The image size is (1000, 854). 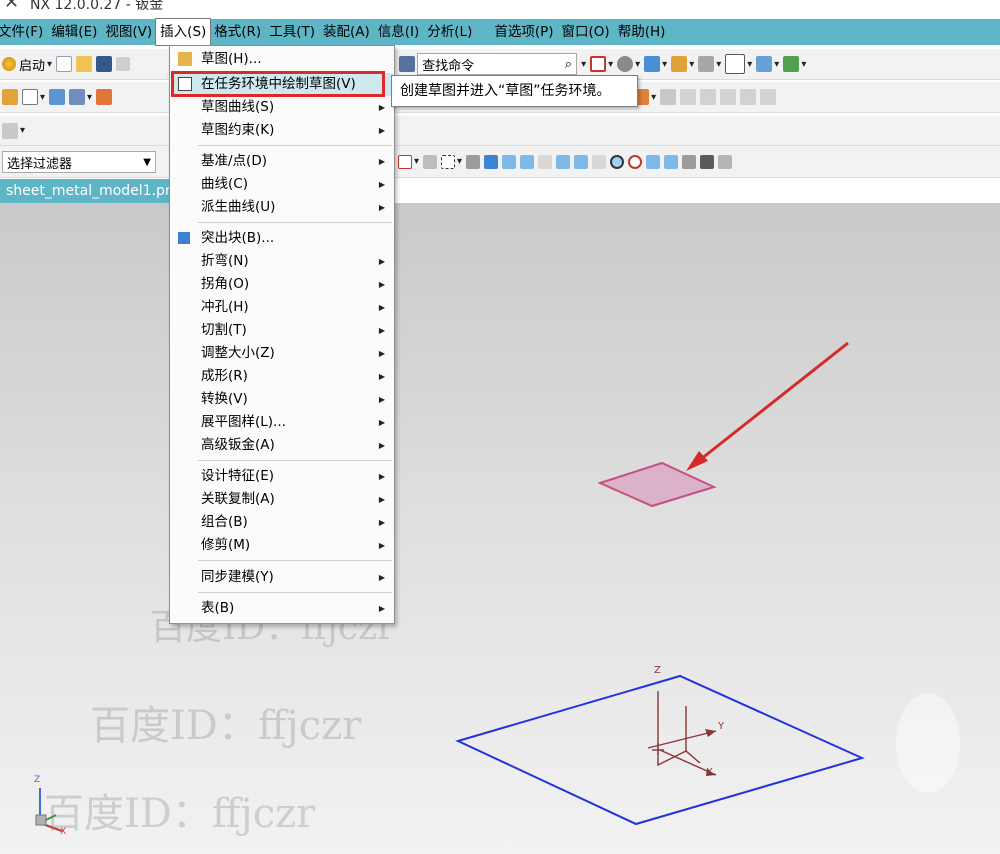 What do you see at coordinates (282, 353) in the screenshot?
I see `menu-item-resize: 调整大小(Z) ▶` at bounding box center [282, 353].